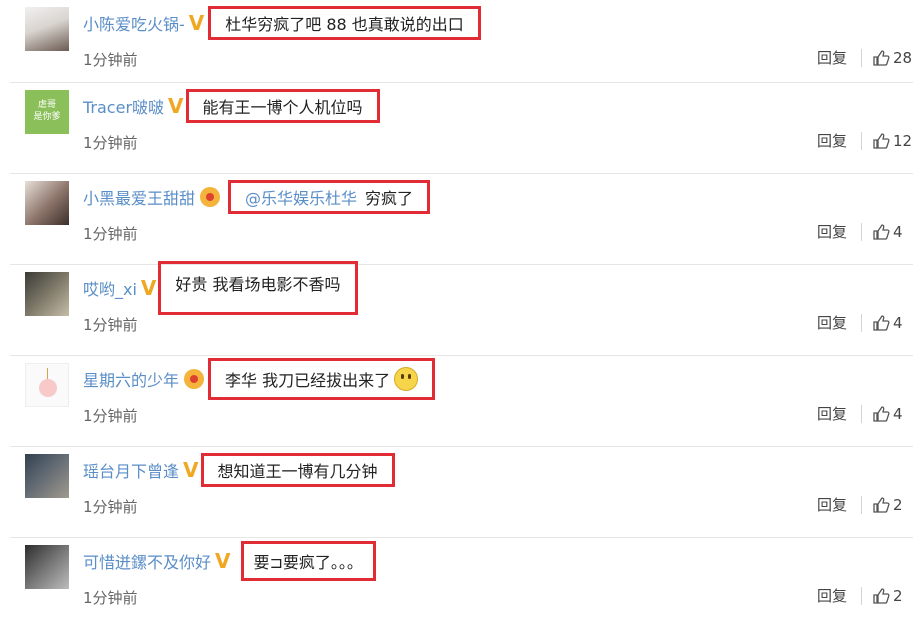 This screenshot has height=627, width=923. I want to click on comment-header: 瑶台月下曾逢 V 想知道王一博有几分钟, so click(239, 470).